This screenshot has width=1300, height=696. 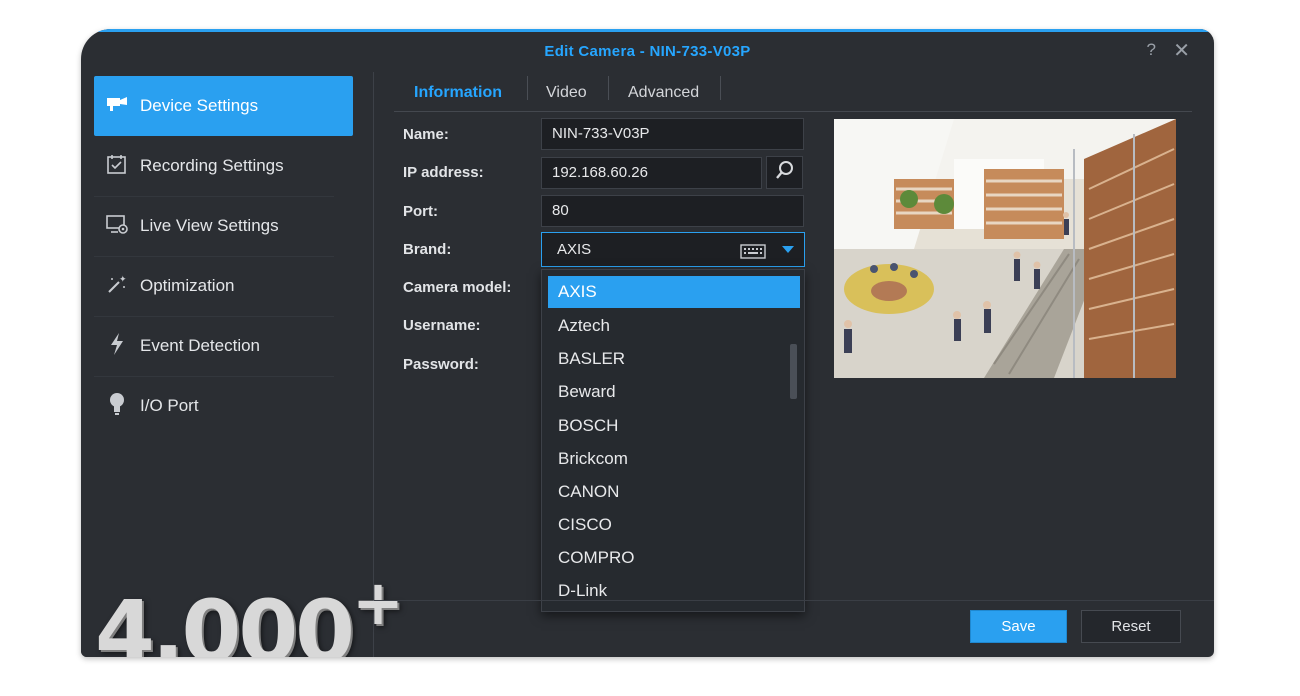 I want to click on window-title: Edit Camera - NIN-733-V03P, so click(x=647, y=51).